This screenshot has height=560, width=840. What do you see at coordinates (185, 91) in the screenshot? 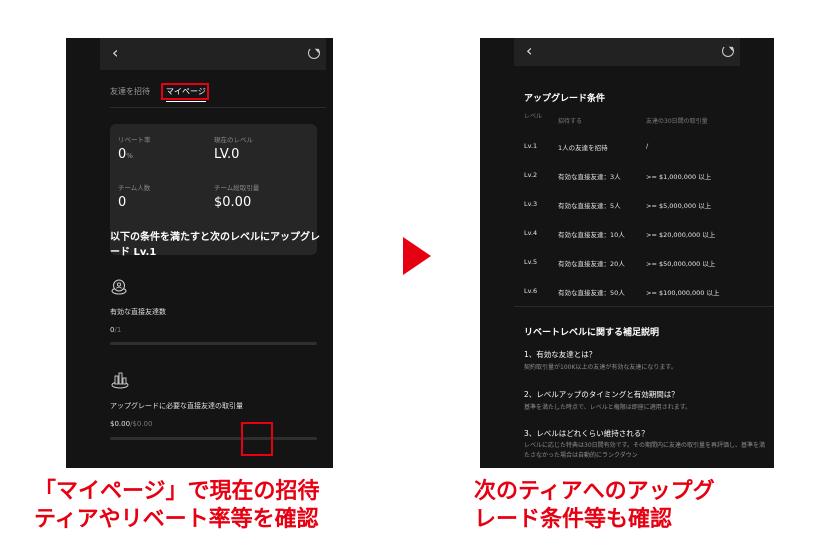
I see `highlight-box-tab` at bounding box center [185, 91].